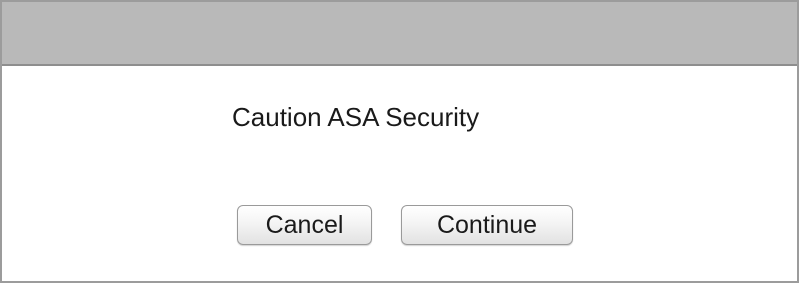  Describe the element at coordinates (487, 225) in the screenshot. I see `continue-button: Continue` at that location.